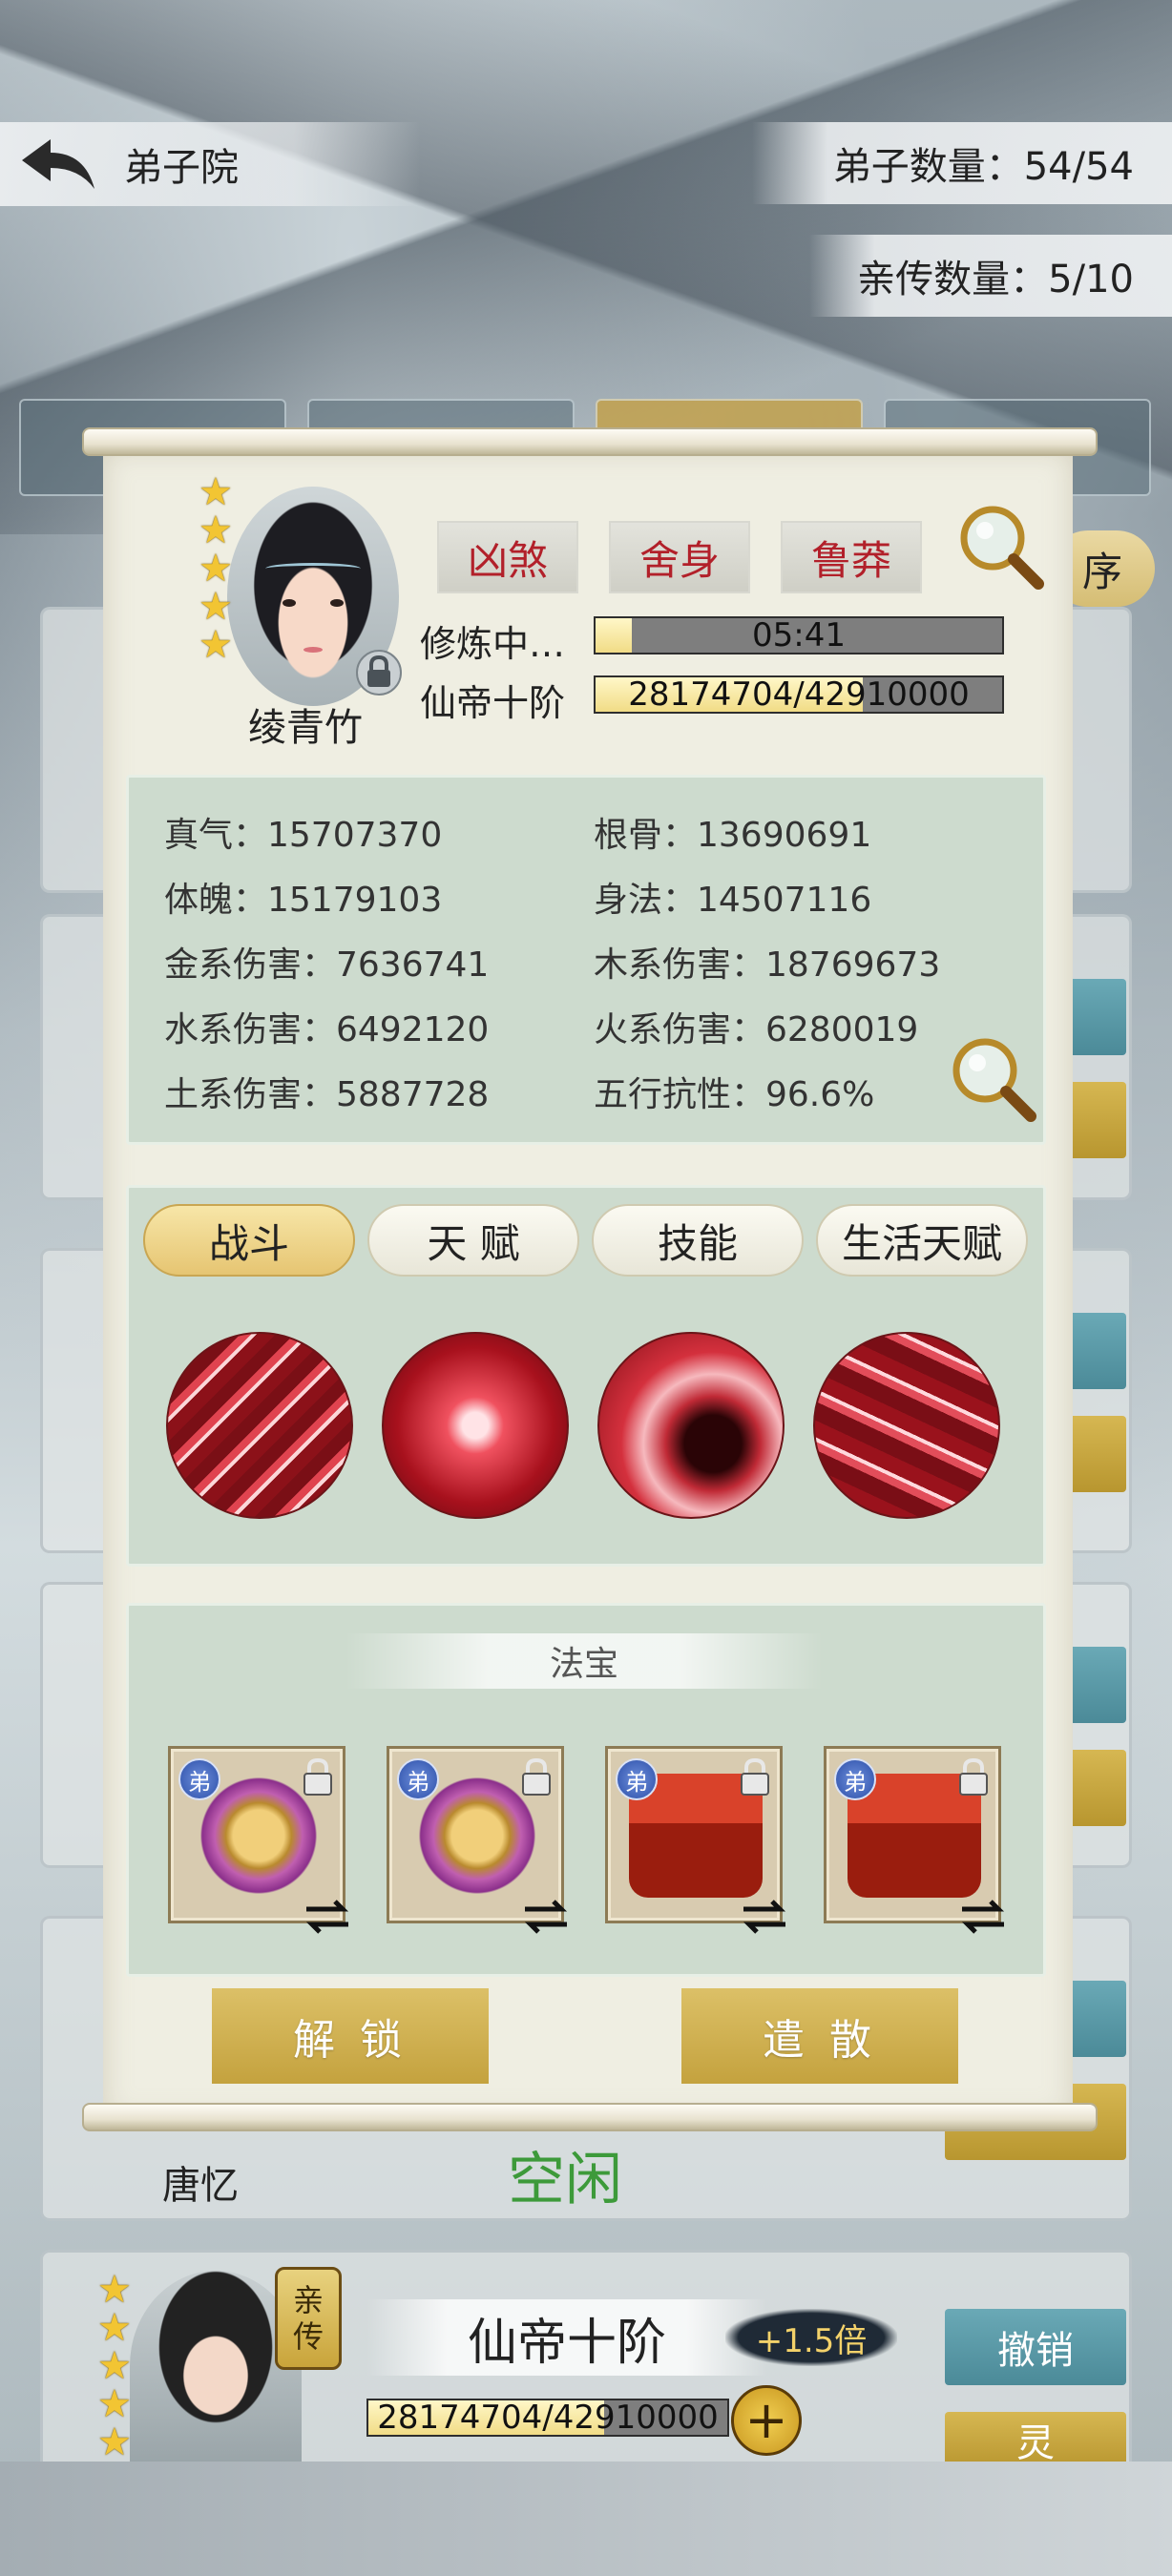  I want to click on tab-combat: 战斗, so click(249, 1240).